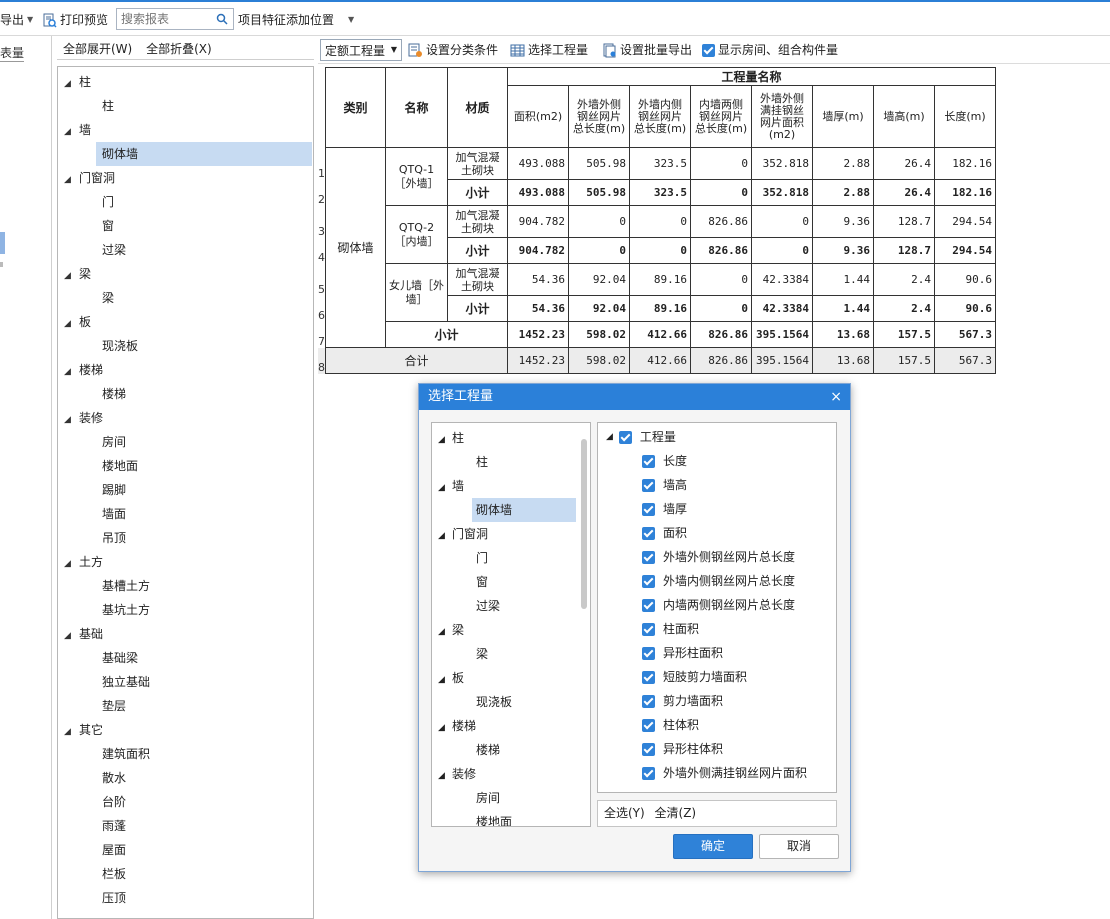 This screenshot has width=1110, height=919. Describe the element at coordinates (904, 360) in the screenshot. I see `table-cell: 157.5` at that location.